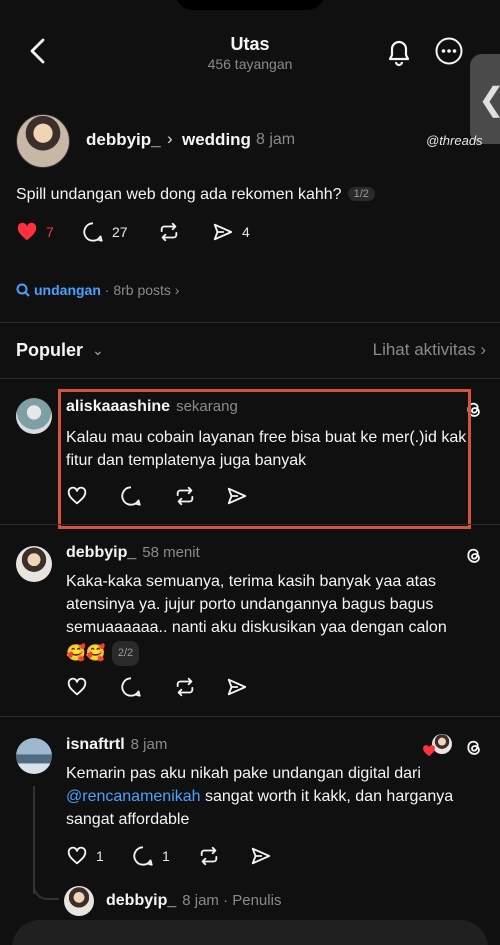  What do you see at coordinates (142, 290) in the screenshot?
I see `tag-meta: · 8rb posts ›` at bounding box center [142, 290].